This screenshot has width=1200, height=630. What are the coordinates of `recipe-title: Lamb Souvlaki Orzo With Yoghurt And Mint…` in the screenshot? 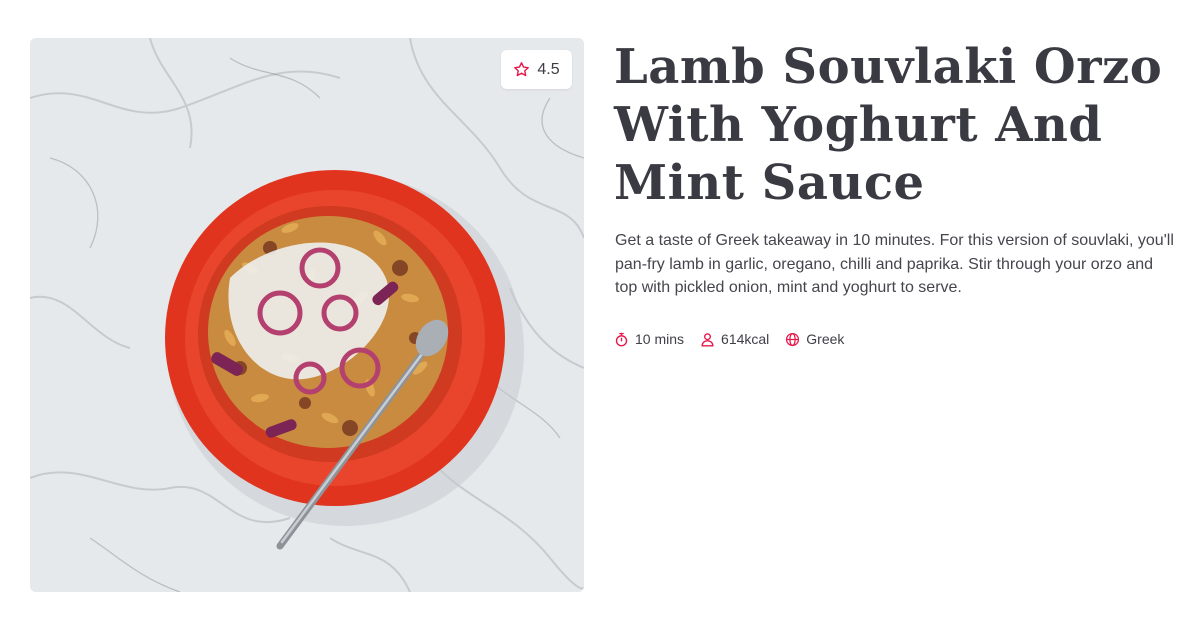 It's located at (888, 125).